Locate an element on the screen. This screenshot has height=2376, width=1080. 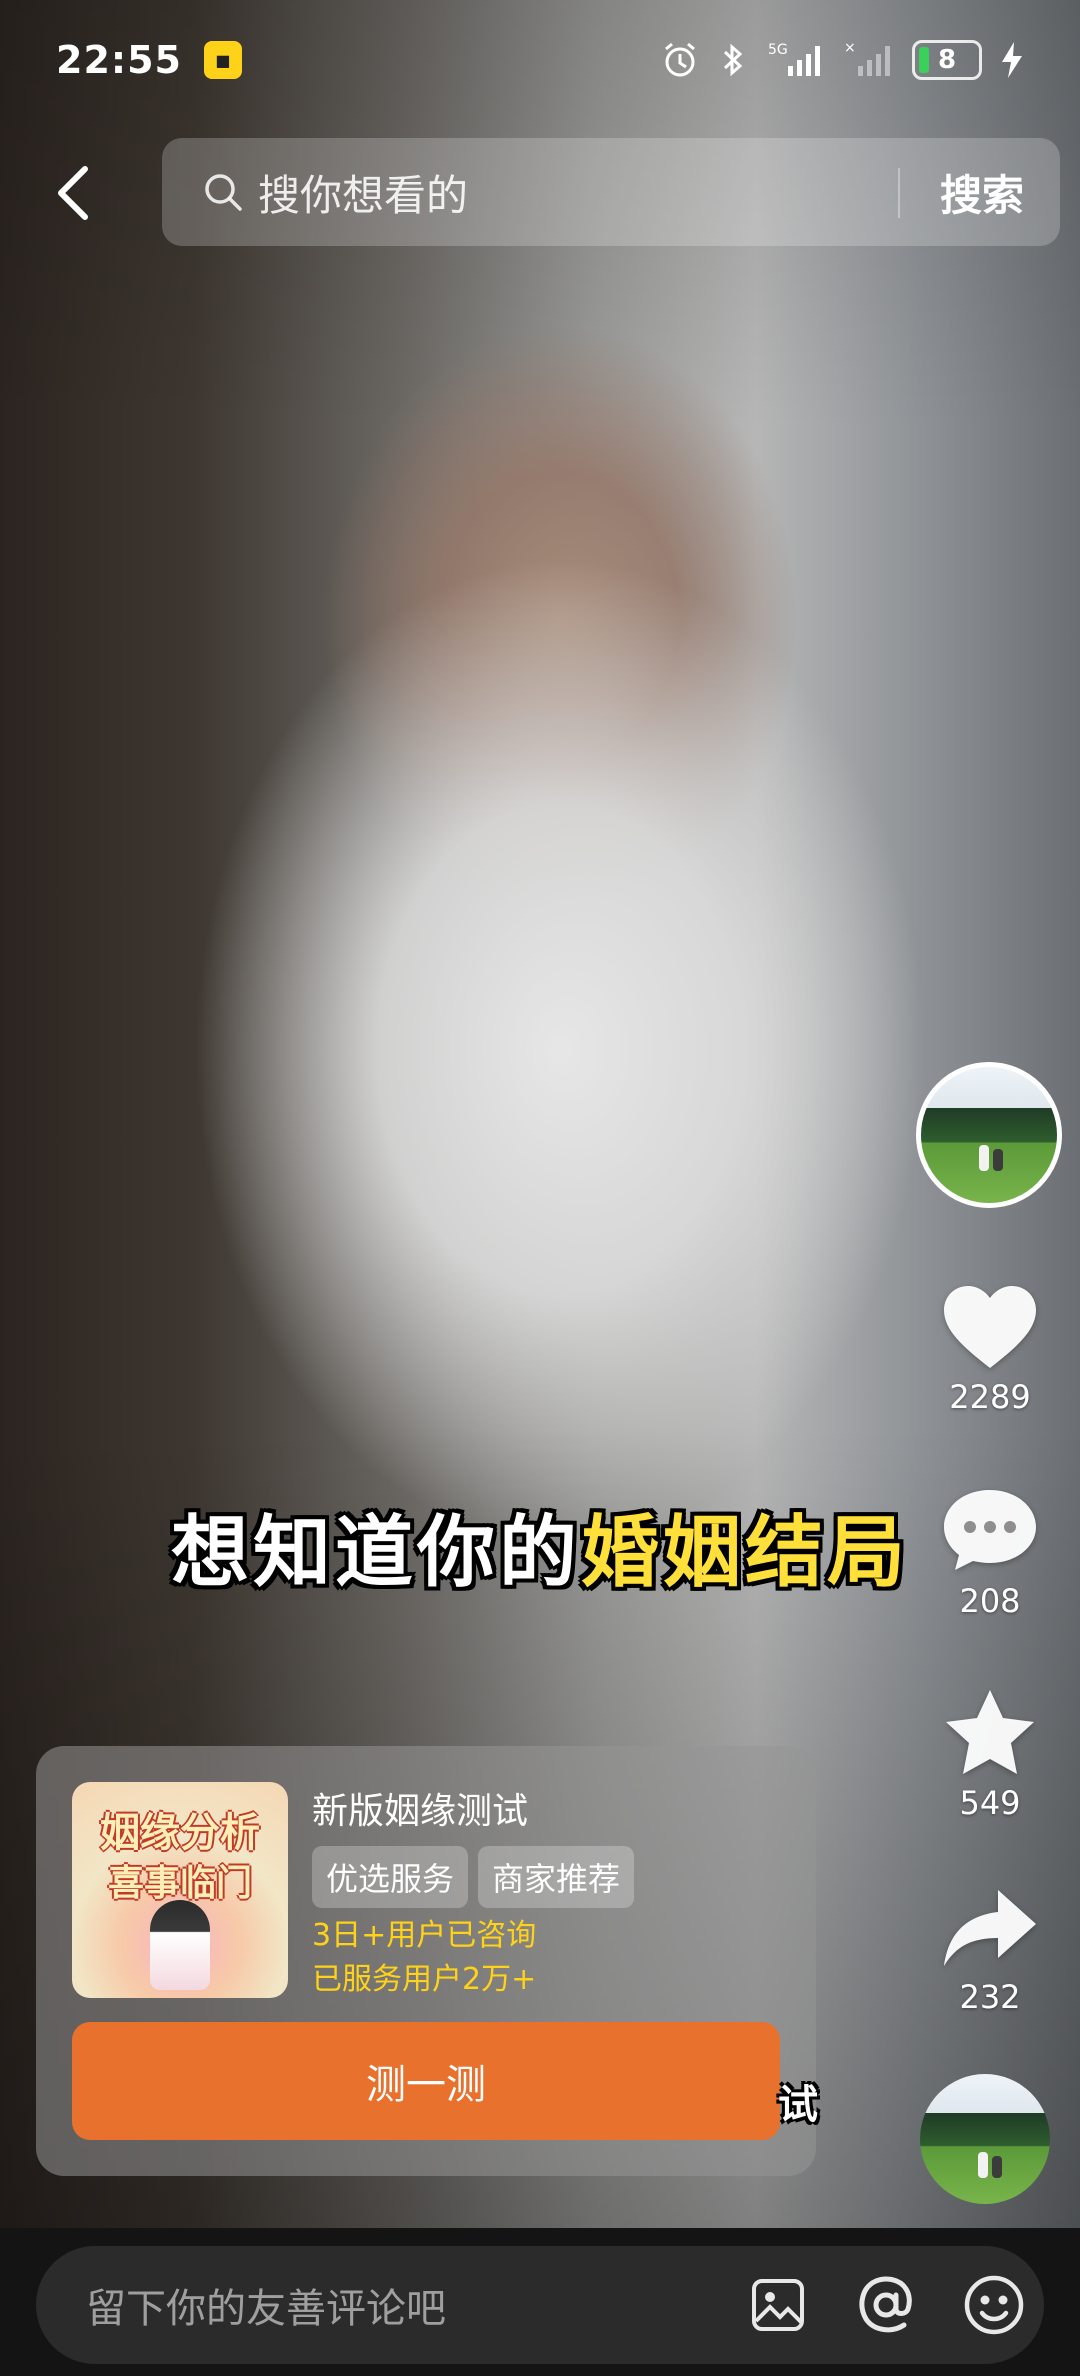
alarm-icon is located at coordinates (680, 59).